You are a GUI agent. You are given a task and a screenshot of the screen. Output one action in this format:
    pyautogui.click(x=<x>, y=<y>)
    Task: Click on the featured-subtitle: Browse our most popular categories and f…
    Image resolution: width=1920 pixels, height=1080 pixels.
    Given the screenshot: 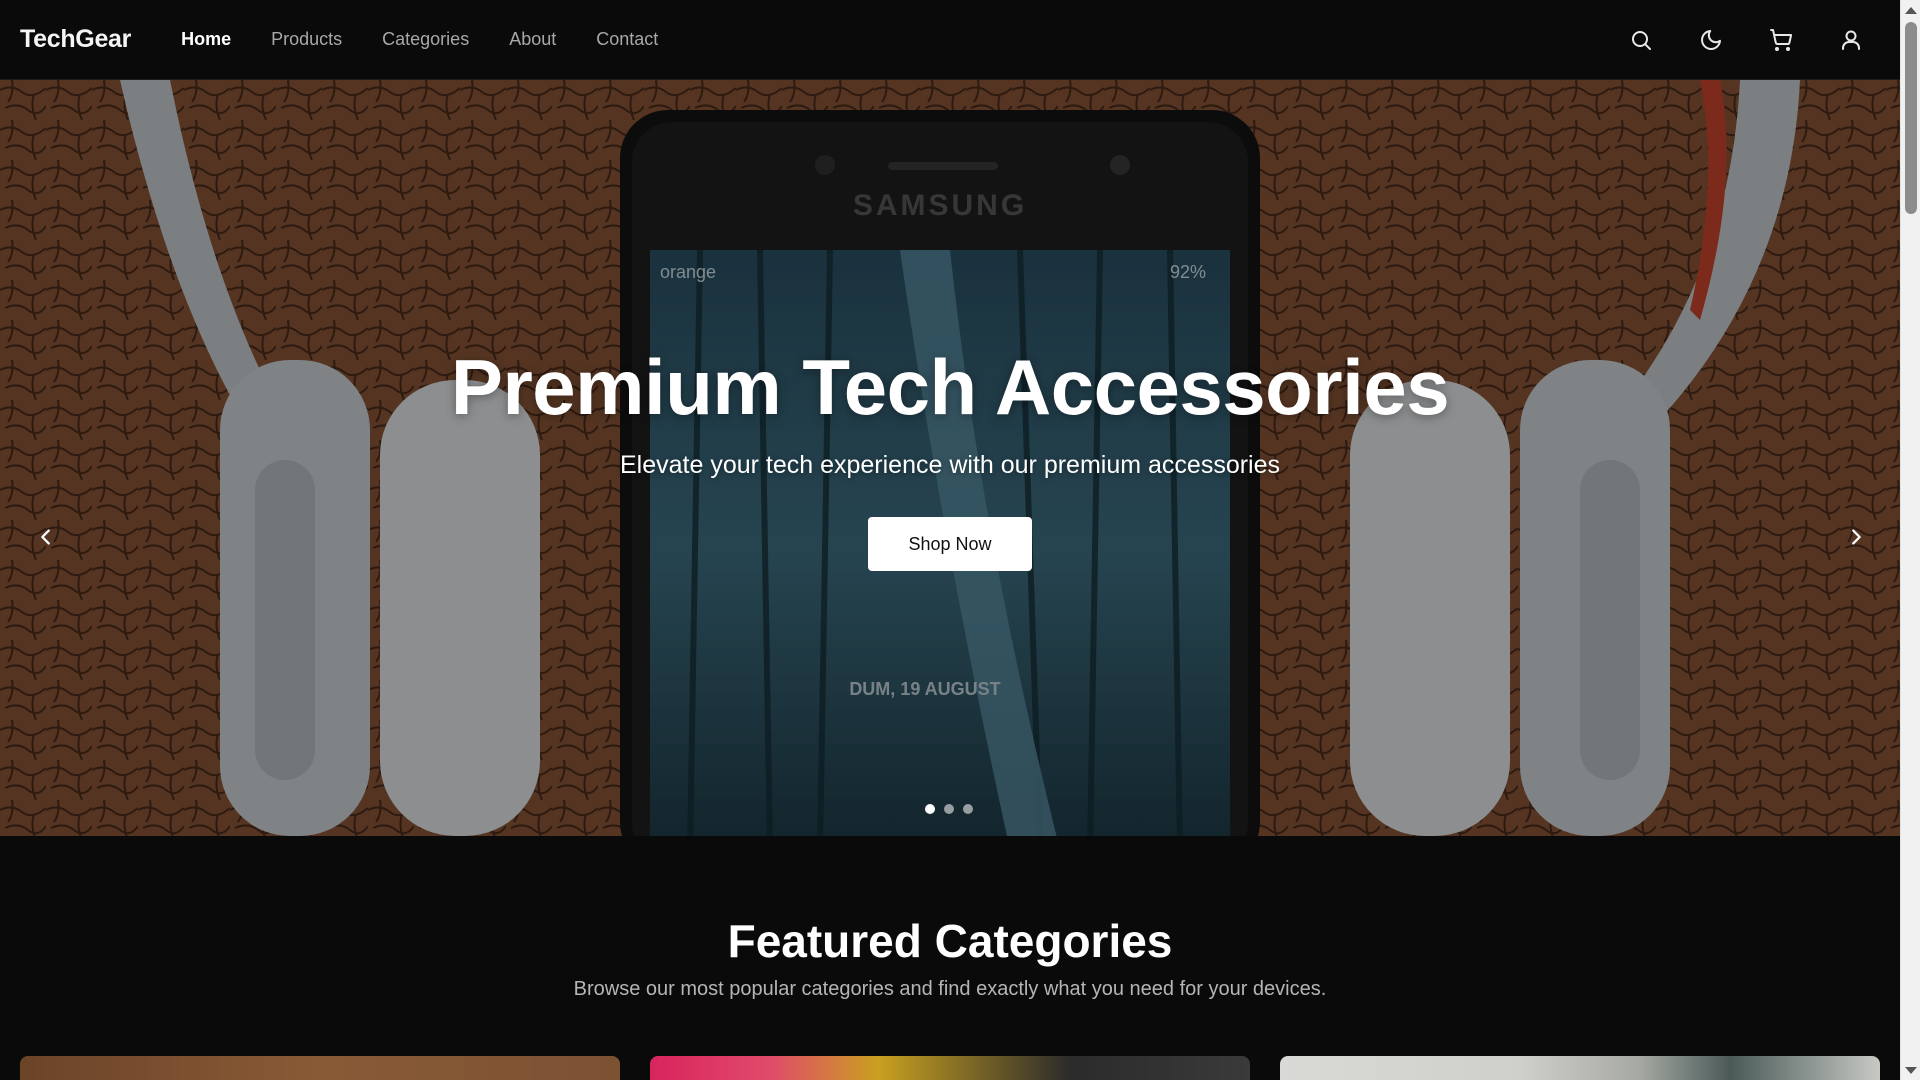 What is the action you would take?
    pyautogui.click(x=950, y=989)
    